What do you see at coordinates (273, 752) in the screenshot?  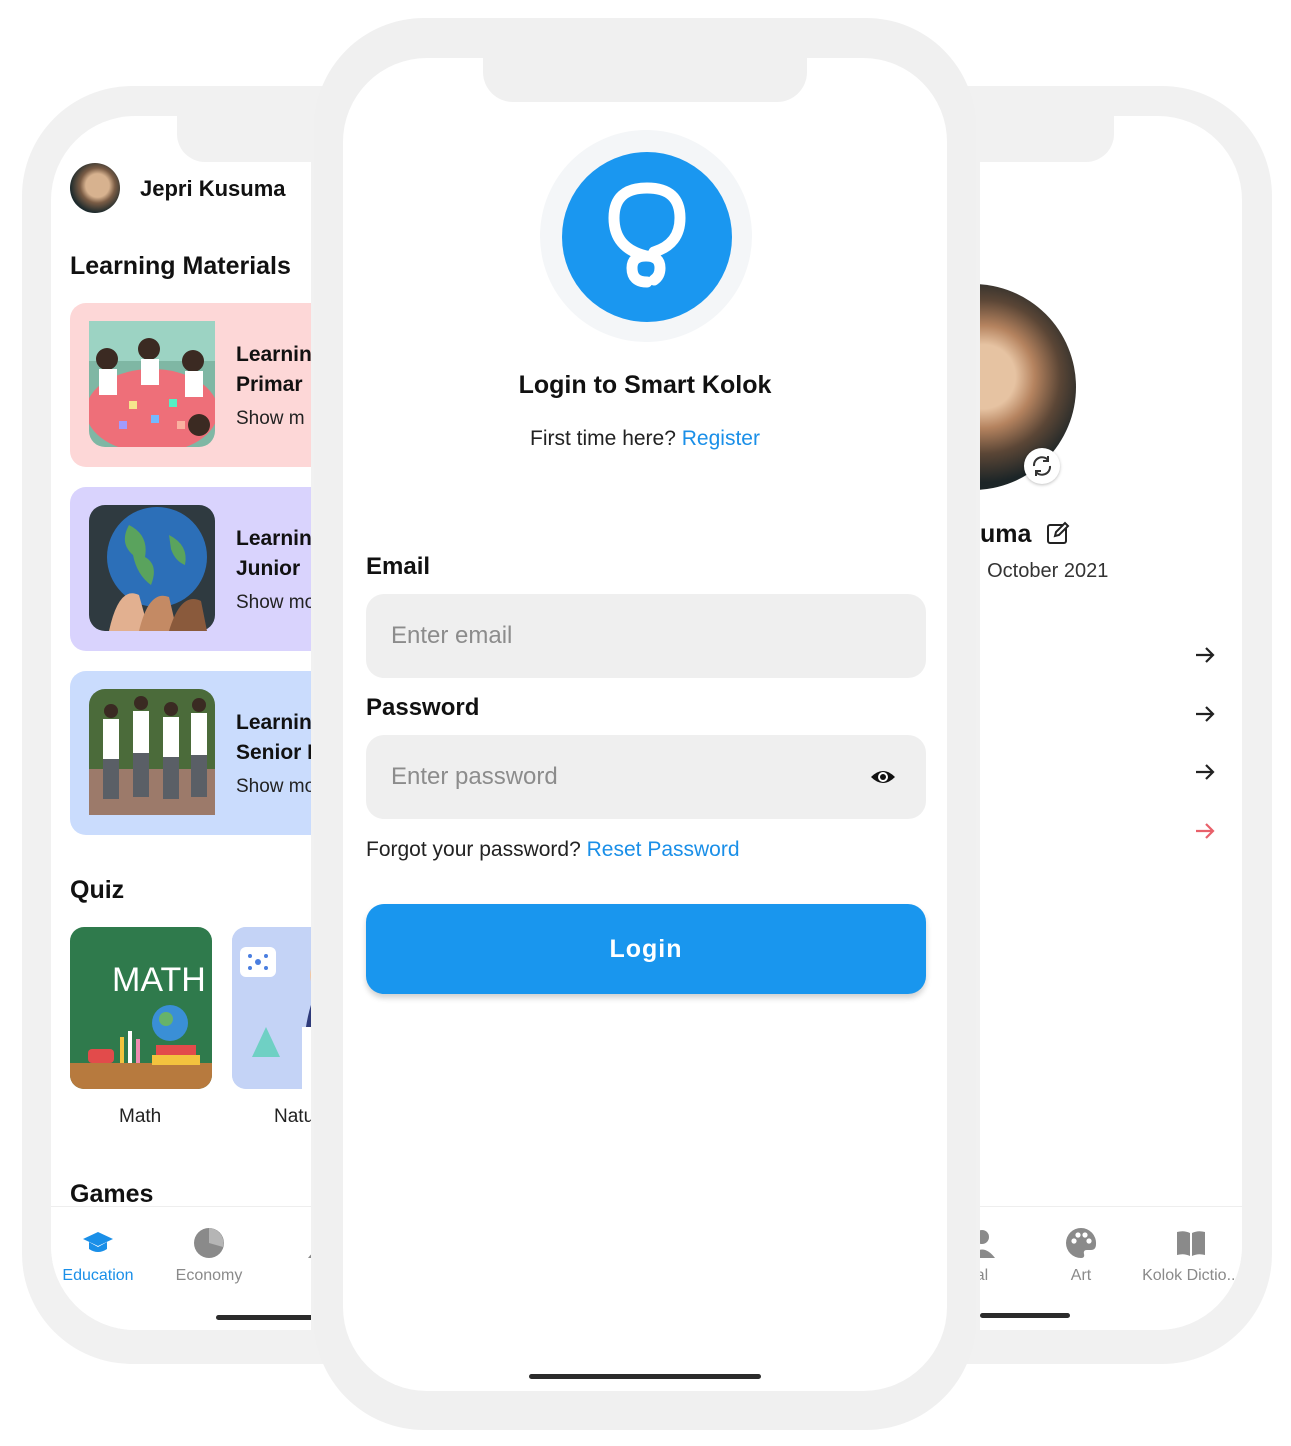 I see `card-title-line2: Senior I` at bounding box center [273, 752].